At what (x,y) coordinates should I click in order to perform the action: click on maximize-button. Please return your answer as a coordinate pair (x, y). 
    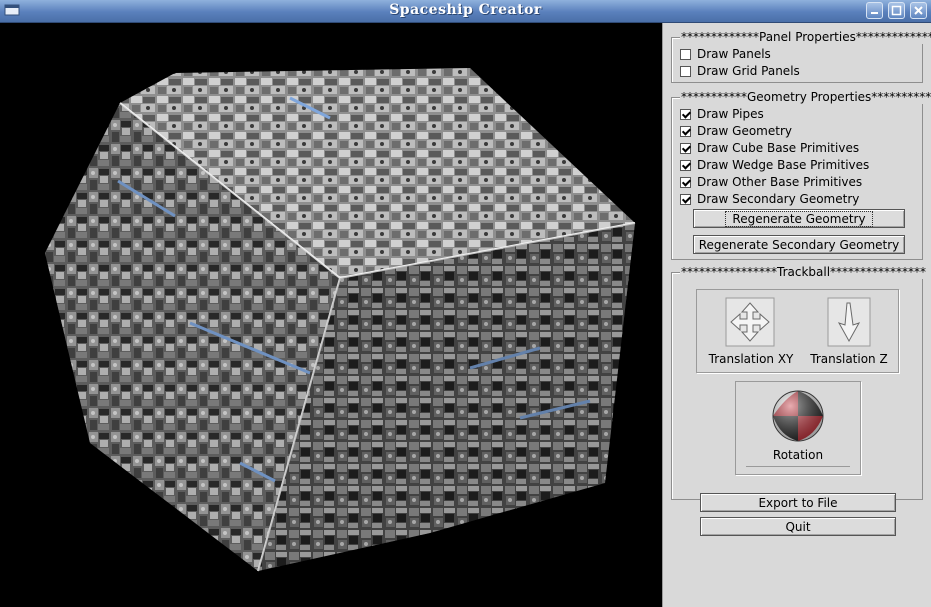
    Looking at the image, I should click on (896, 10).